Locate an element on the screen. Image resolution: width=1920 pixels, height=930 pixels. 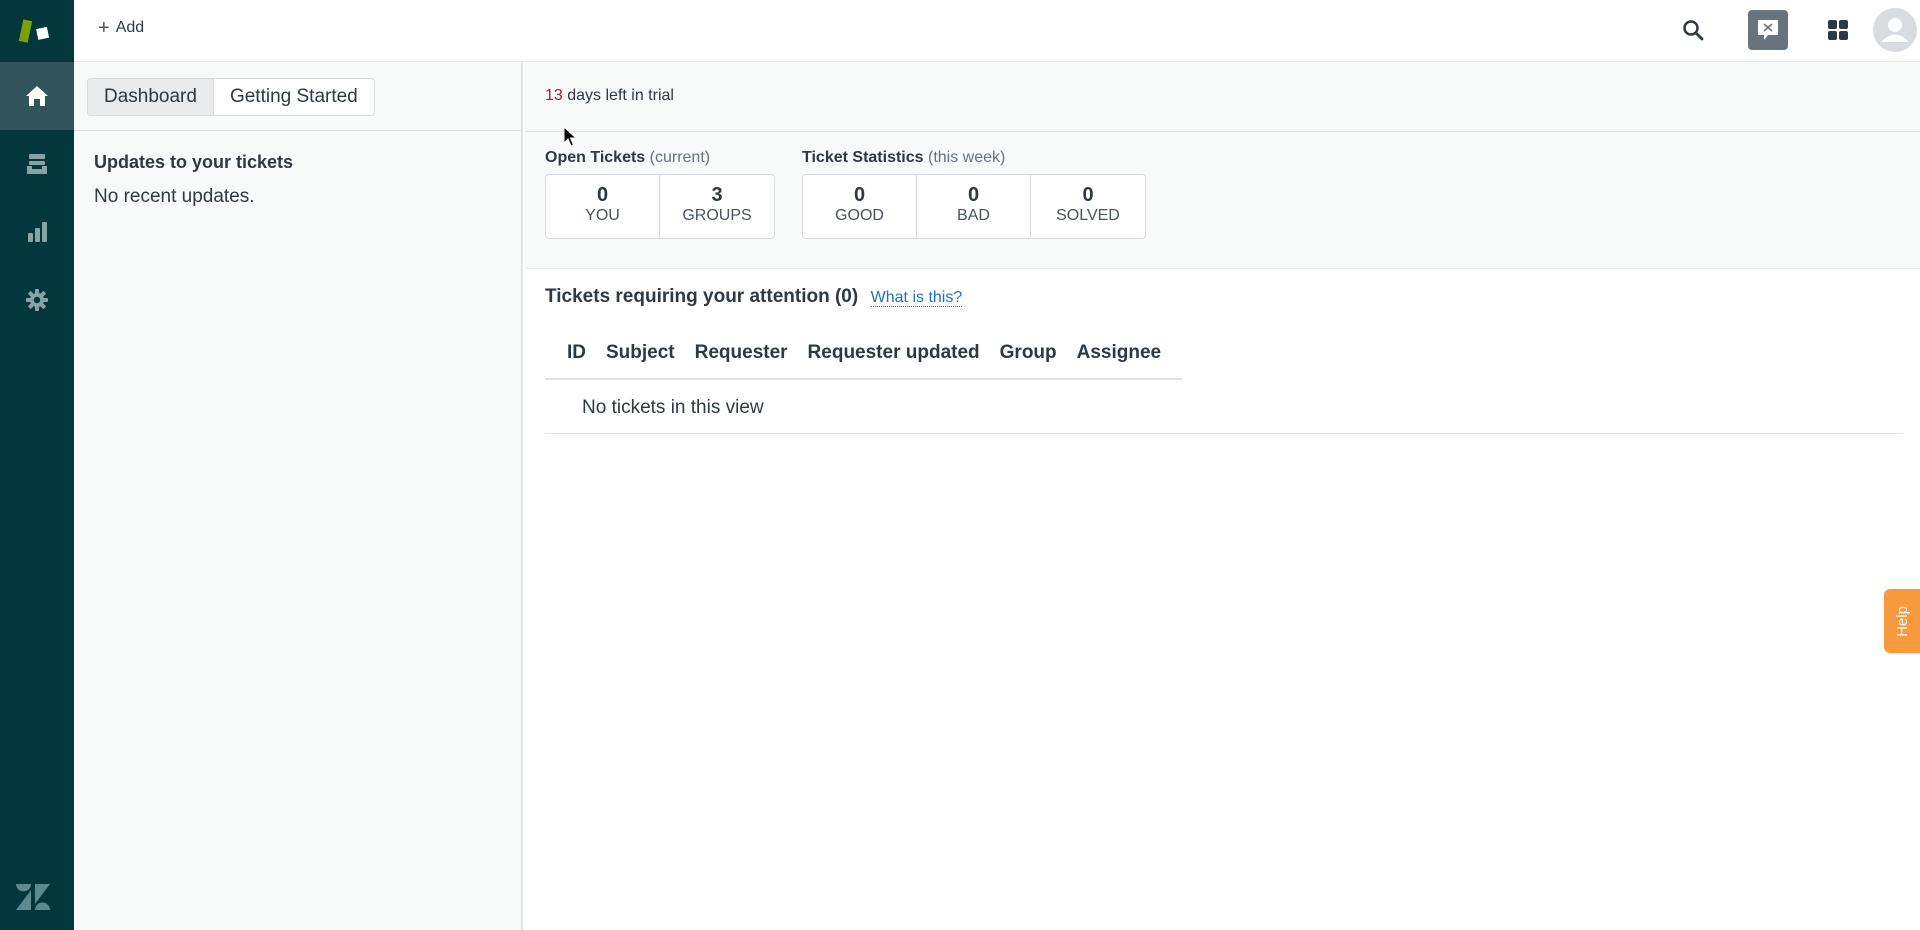
ticket-statistics-title: Ticket Statistics (this week) is located at coordinates (974, 158).